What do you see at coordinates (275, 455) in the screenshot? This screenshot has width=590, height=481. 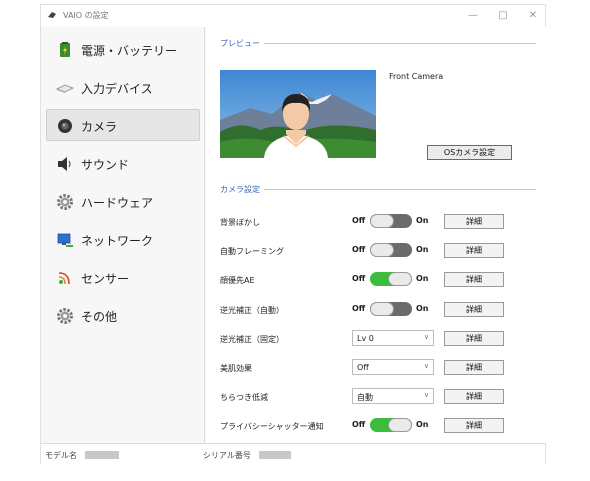 I see `serial-number-redacted` at bounding box center [275, 455].